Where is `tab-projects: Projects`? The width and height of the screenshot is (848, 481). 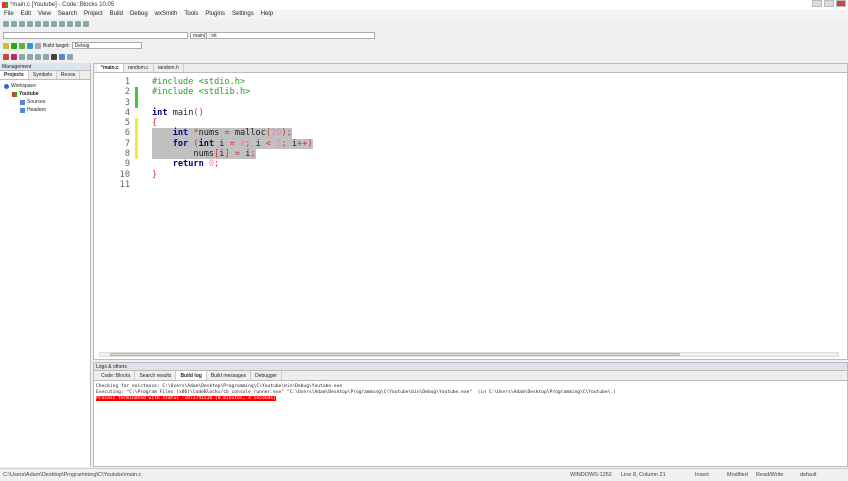
tab-projects: Projects is located at coordinates (14, 75).